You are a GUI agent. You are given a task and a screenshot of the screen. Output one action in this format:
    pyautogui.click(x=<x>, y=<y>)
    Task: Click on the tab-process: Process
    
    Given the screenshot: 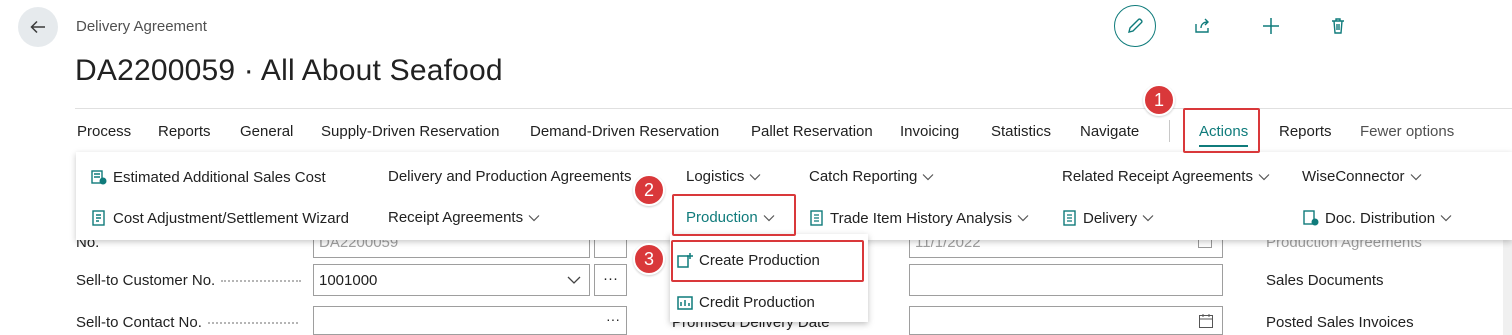 What is the action you would take?
    pyautogui.click(x=104, y=131)
    